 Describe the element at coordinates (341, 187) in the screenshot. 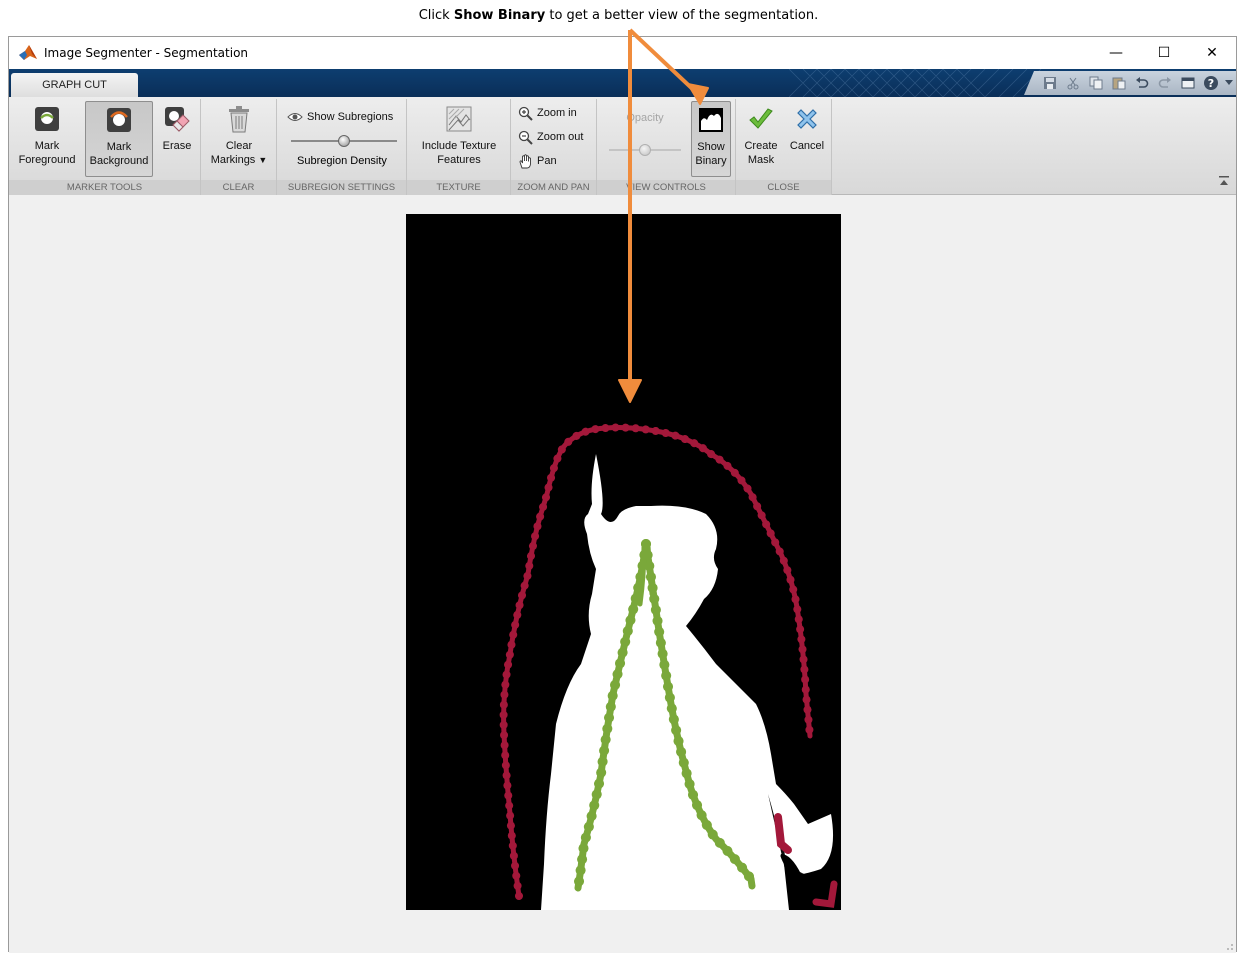

I see `group-label-subregion-settings: SUBREGION SETTINGS` at that location.